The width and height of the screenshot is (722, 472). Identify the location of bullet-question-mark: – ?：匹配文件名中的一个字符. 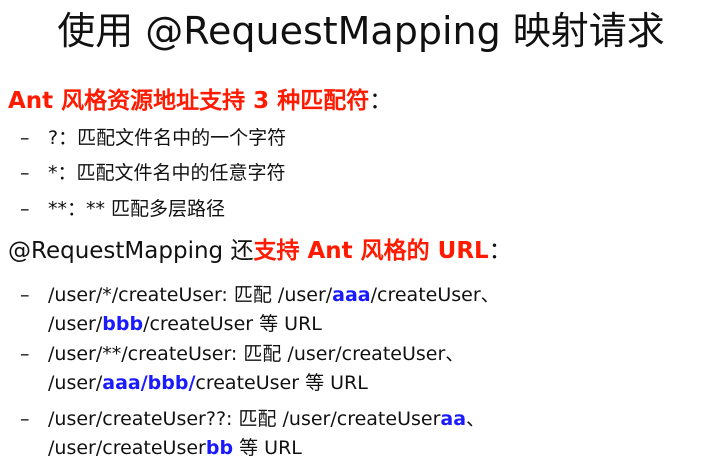
(153, 138).